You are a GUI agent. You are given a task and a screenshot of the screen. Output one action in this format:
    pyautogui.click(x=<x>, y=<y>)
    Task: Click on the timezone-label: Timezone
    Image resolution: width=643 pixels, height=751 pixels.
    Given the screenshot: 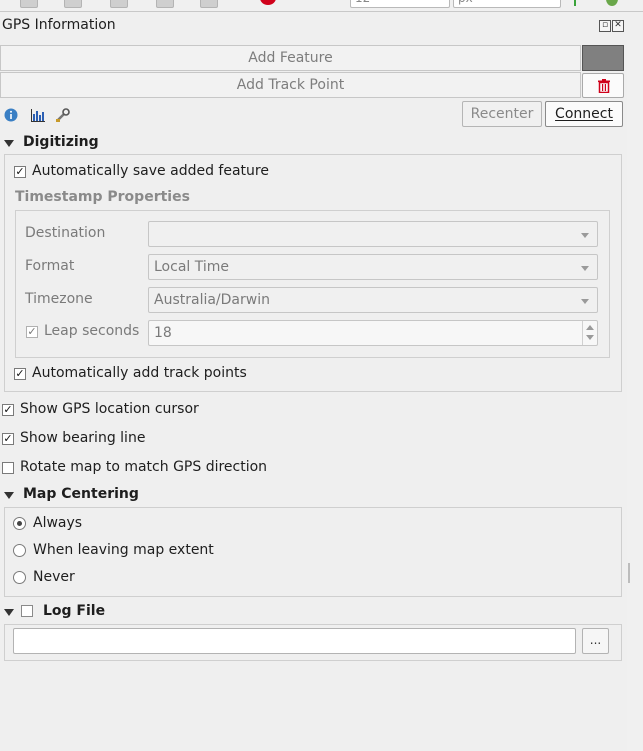 What is the action you would take?
    pyautogui.click(x=59, y=299)
    